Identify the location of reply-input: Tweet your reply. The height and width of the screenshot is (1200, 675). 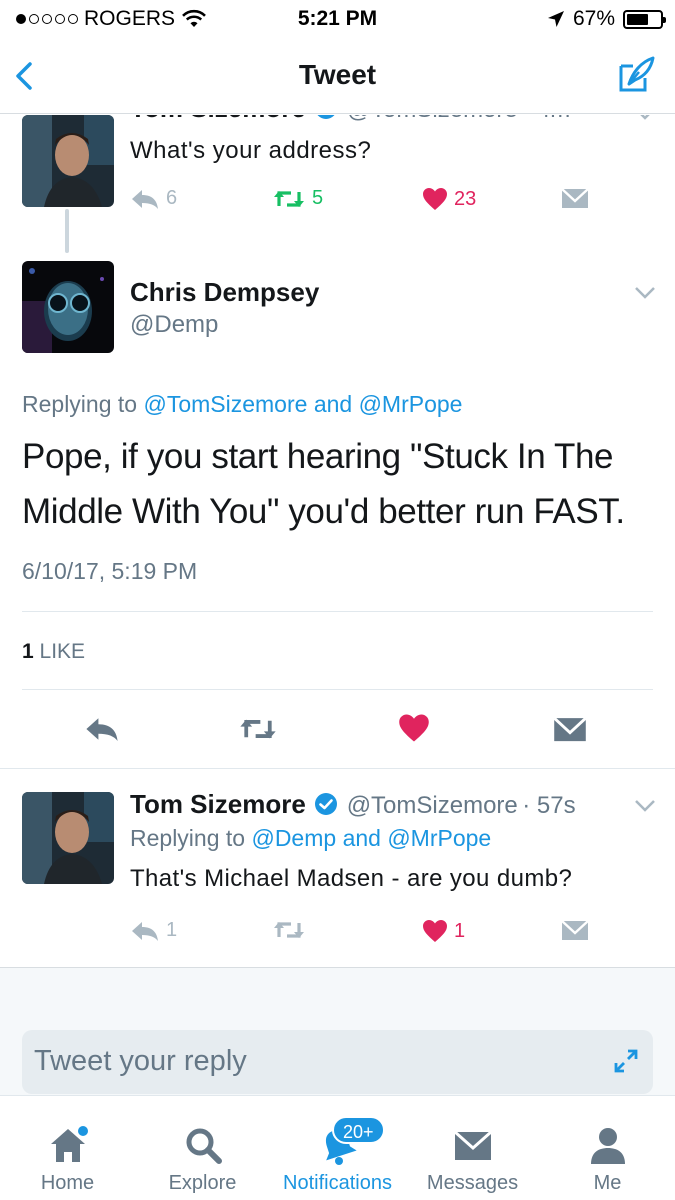
(337, 1062).